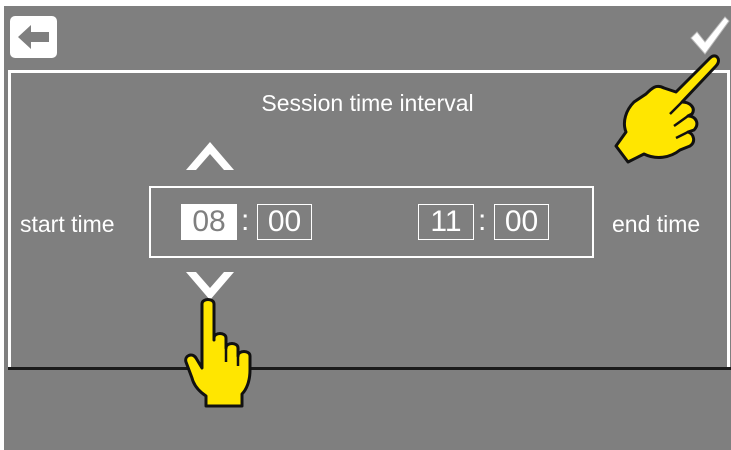  I want to click on start-time-label: start time, so click(67, 224).